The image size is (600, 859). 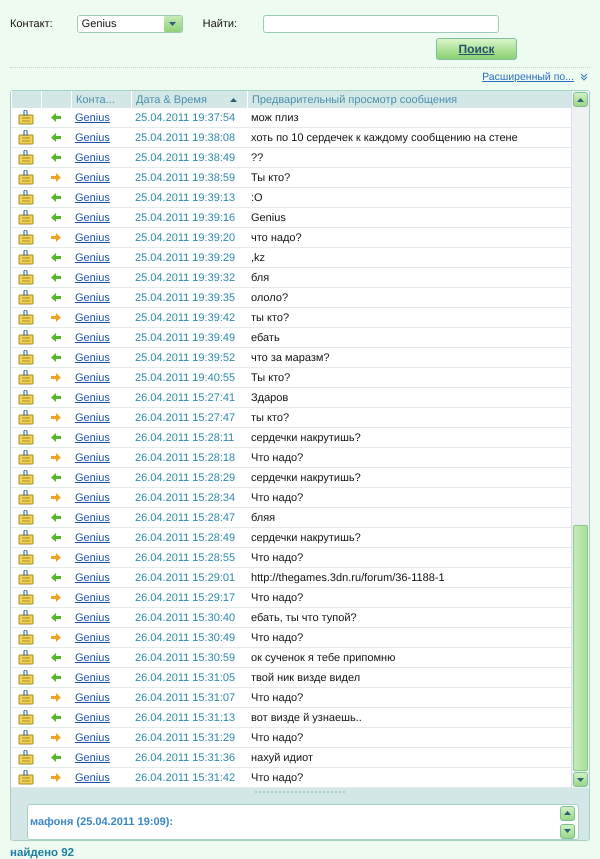 I want to click on scroll-thumb, so click(x=580, y=648).